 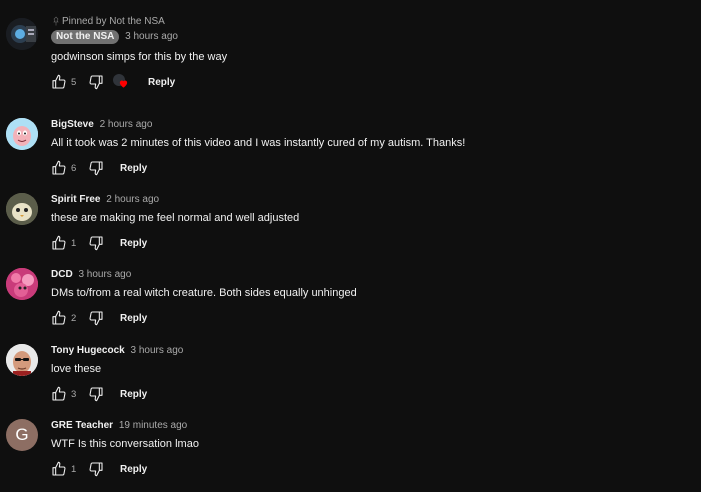 I want to click on creator-heart, so click(x=122, y=82).